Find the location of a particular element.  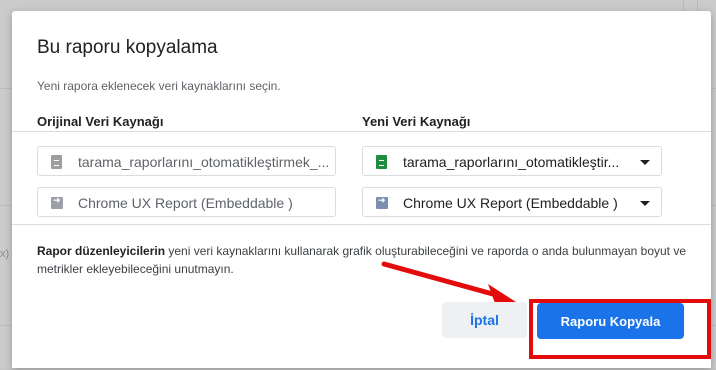

annotation-highlight-box is located at coordinates (620, 329).